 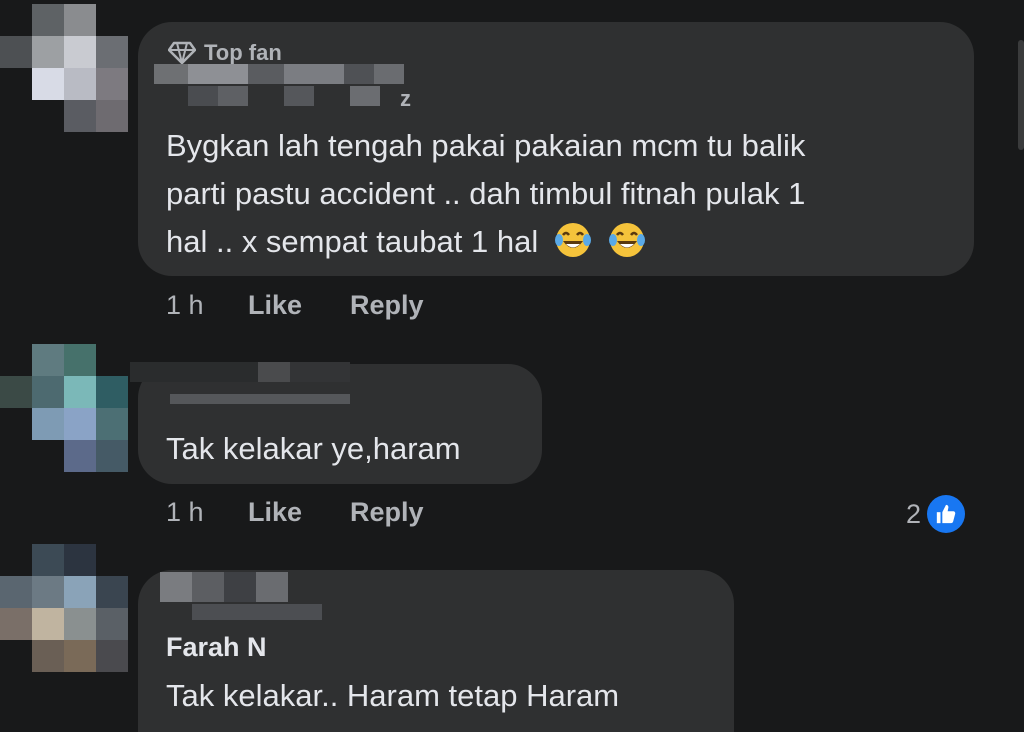 I want to click on reaction-count: 2, so click(x=914, y=513).